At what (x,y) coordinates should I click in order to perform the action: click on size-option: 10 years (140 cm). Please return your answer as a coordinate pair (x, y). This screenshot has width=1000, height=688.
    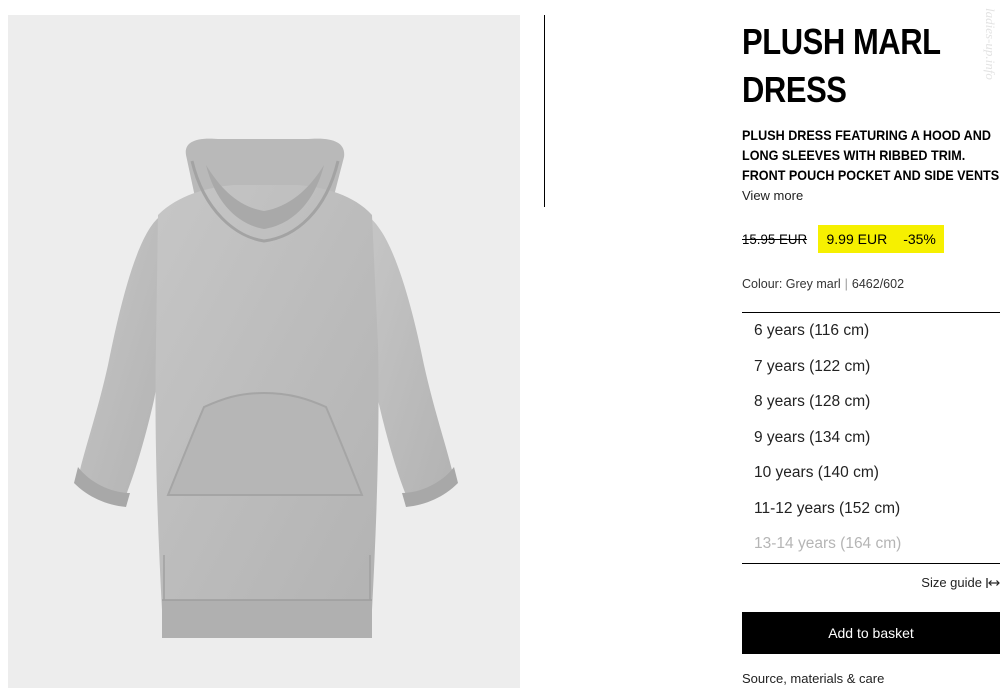
    Looking at the image, I should click on (871, 473).